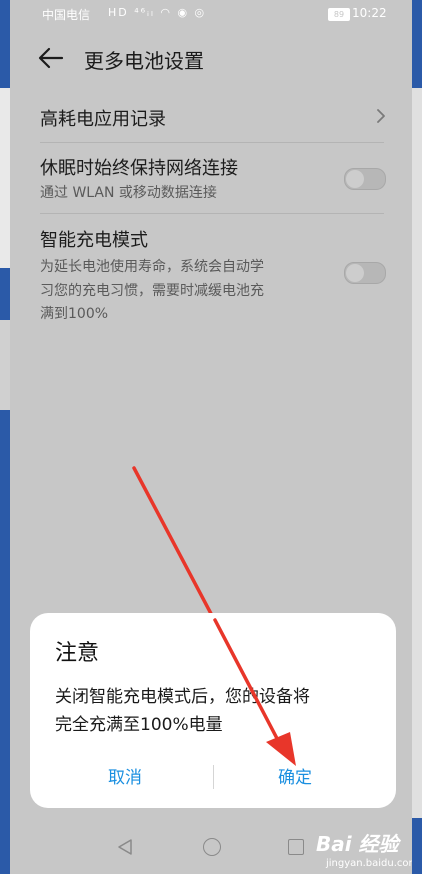 Image resolution: width=422 pixels, height=874 pixels. Describe the element at coordinates (77, 653) in the screenshot. I see `dialog-title: 注意` at that location.